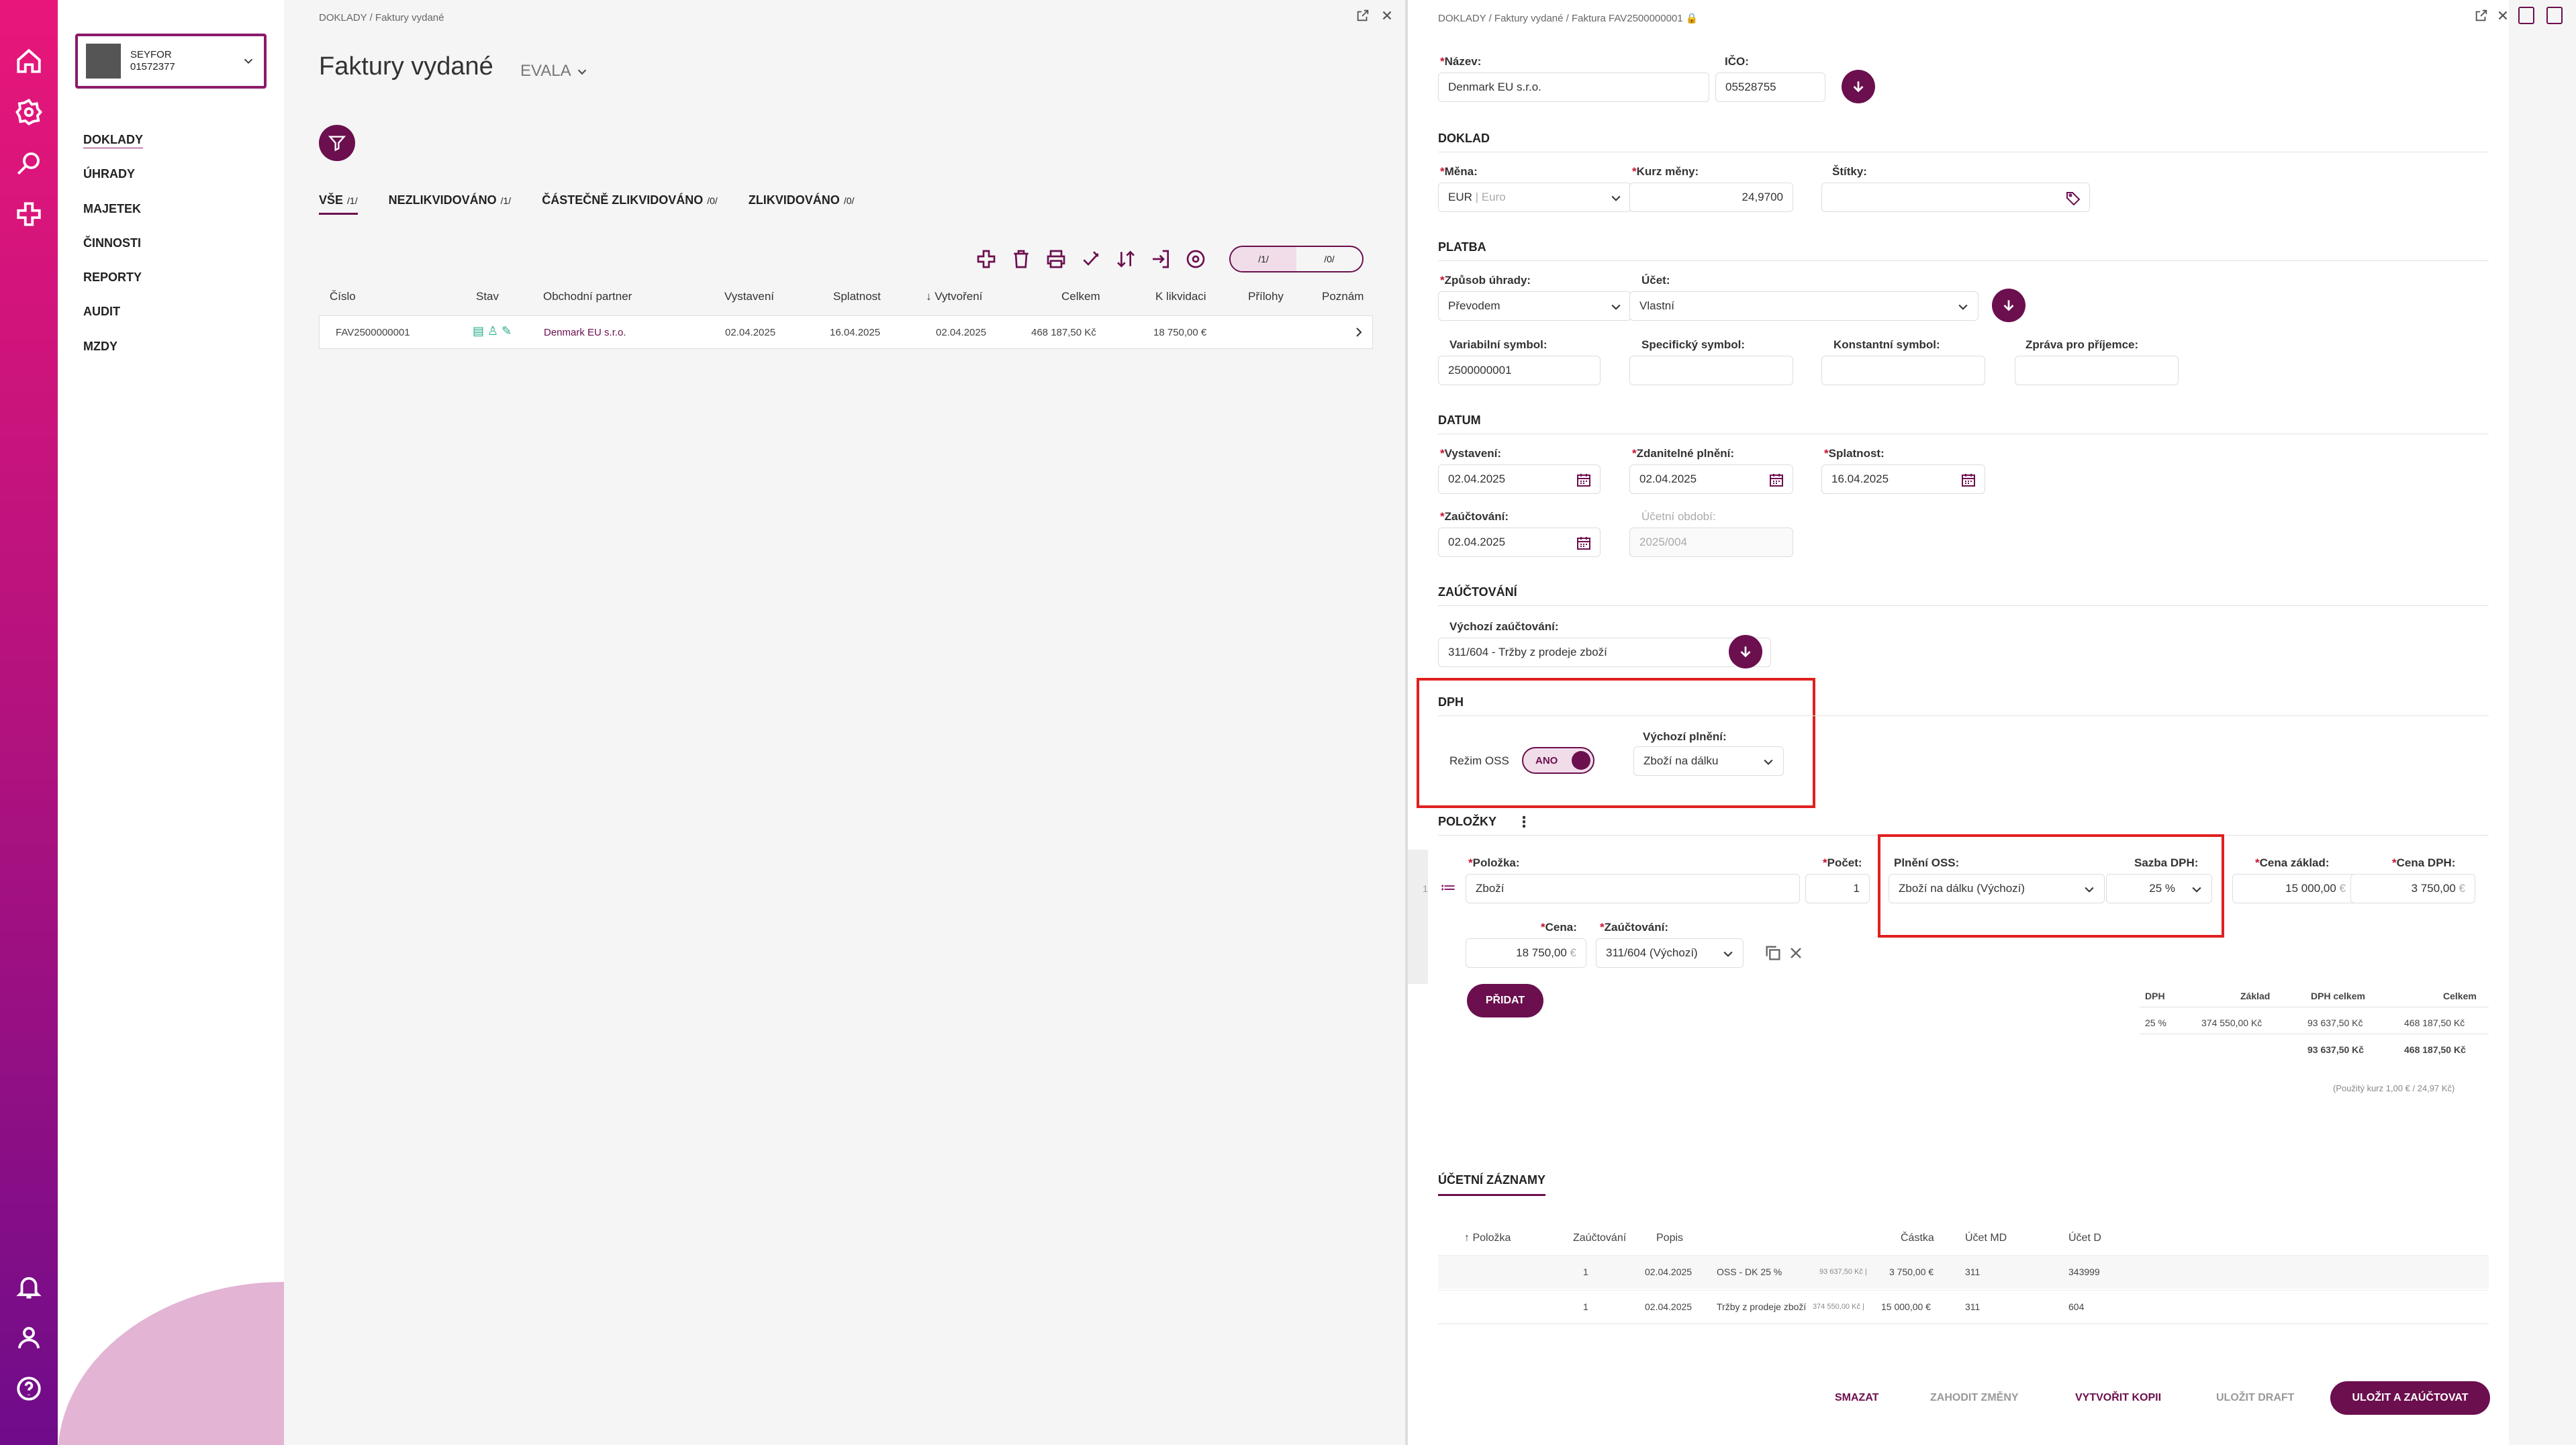 The image size is (2576, 1445). What do you see at coordinates (487, 296) in the screenshot?
I see `col-stav: Stav` at bounding box center [487, 296].